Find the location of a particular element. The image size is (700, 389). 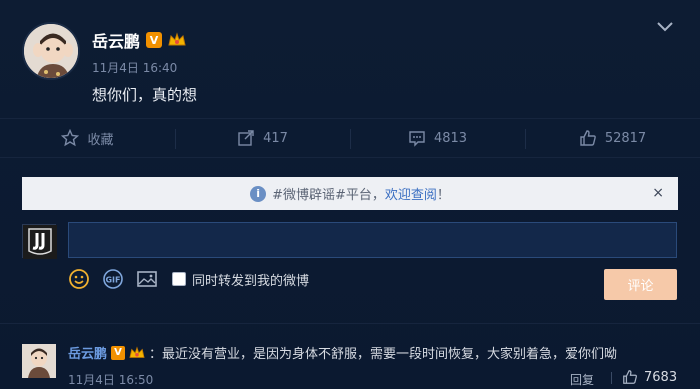

star-icon is located at coordinates (70, 138).